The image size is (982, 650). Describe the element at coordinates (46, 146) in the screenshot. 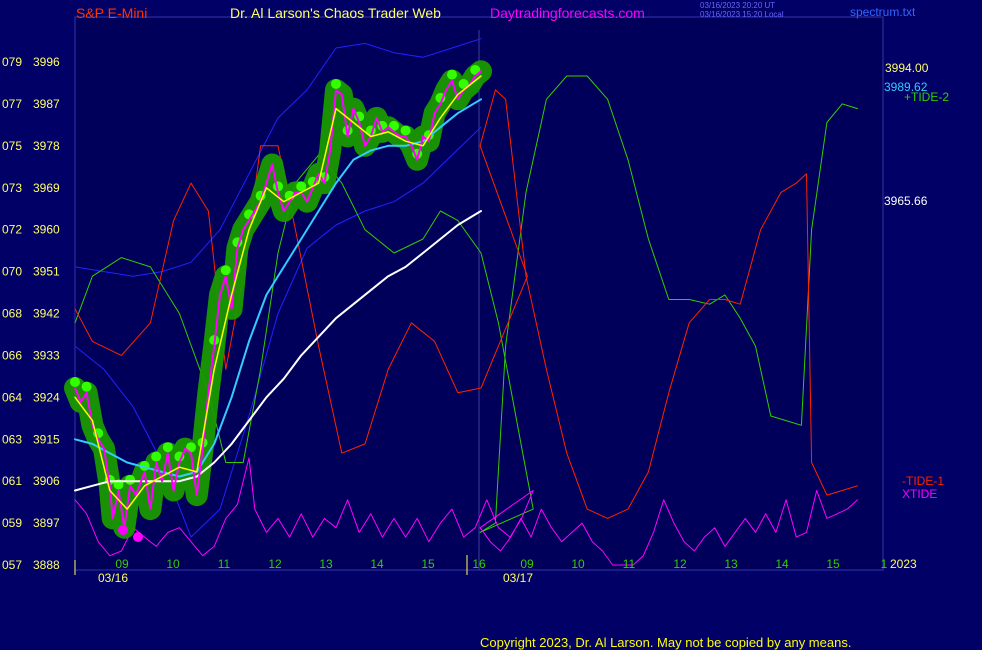

I see `y-tick-price: 3978` at that location.